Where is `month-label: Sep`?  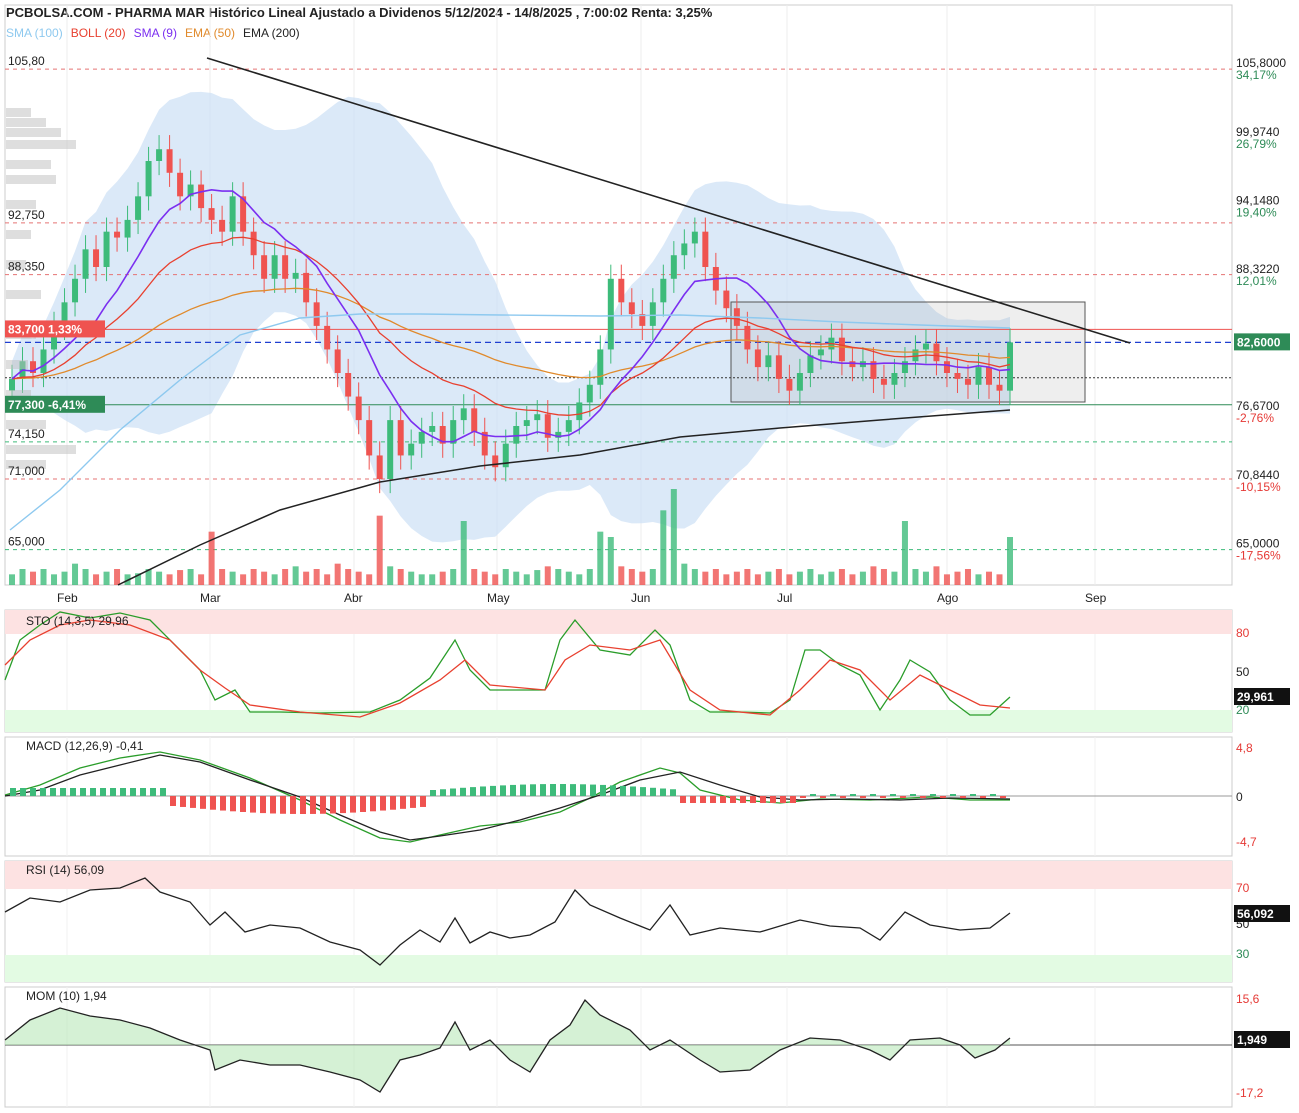 month-label: Sep is located at coordinates (1096, 598).